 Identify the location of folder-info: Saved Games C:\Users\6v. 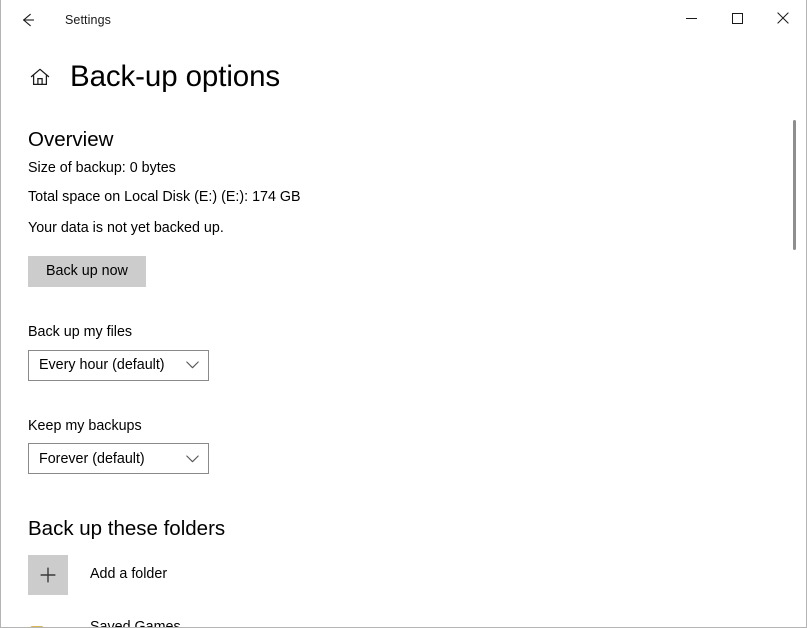
(135, 623).